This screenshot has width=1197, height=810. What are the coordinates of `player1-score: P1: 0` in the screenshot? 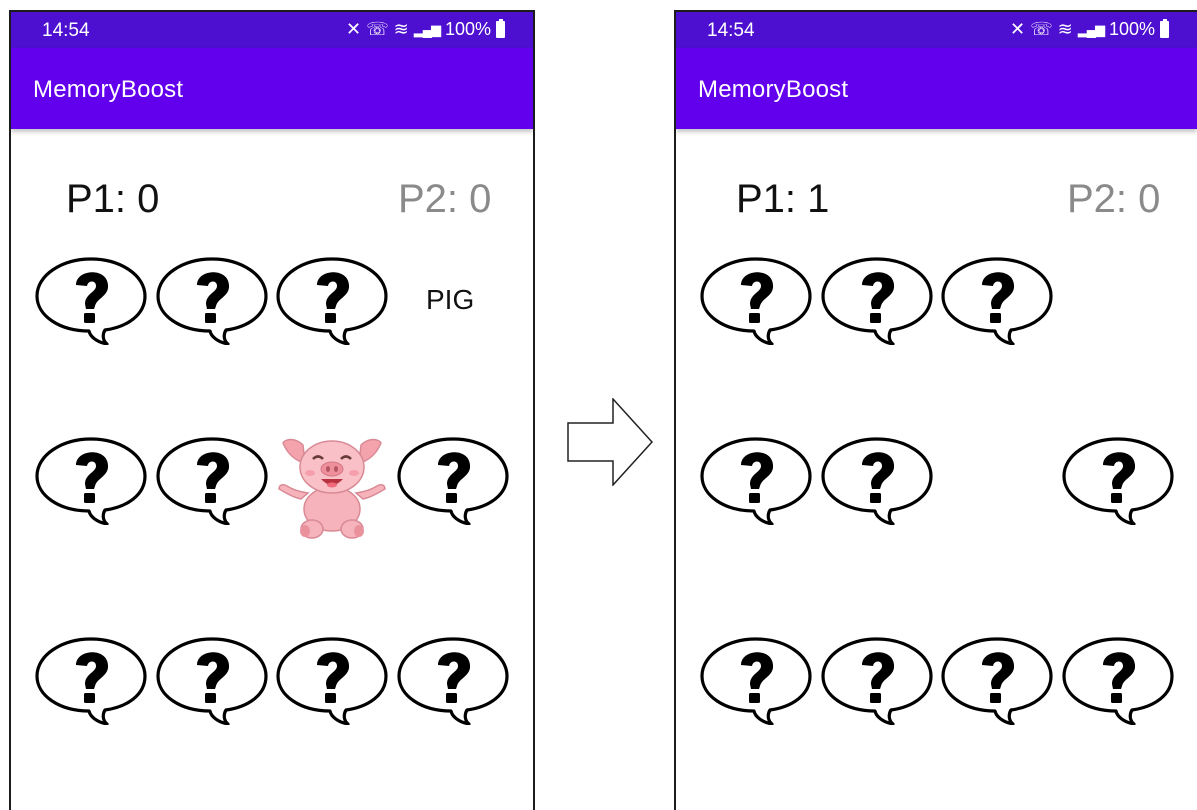 It's located at (113, 199).